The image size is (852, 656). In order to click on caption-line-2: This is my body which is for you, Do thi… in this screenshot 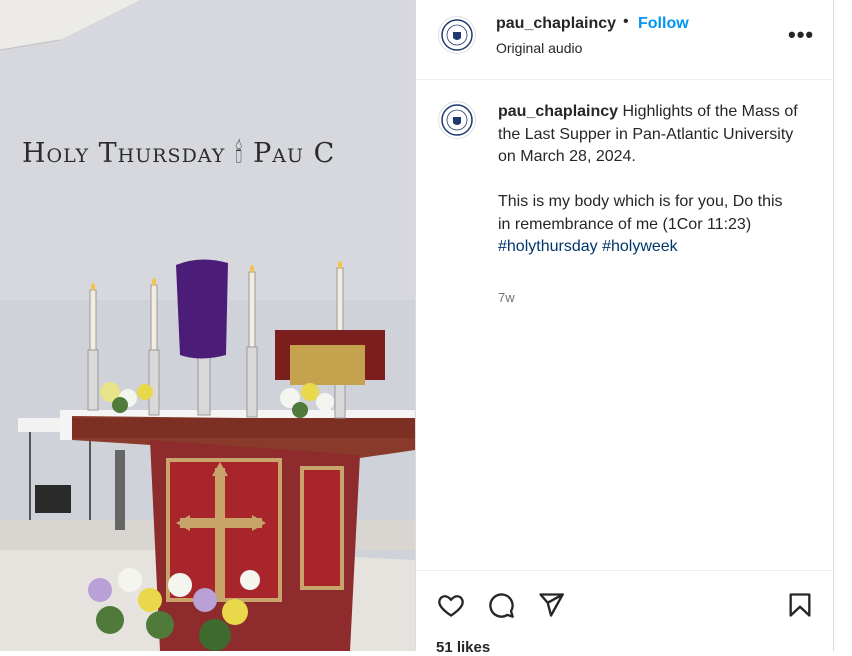, I will do `click(640, 213)`.